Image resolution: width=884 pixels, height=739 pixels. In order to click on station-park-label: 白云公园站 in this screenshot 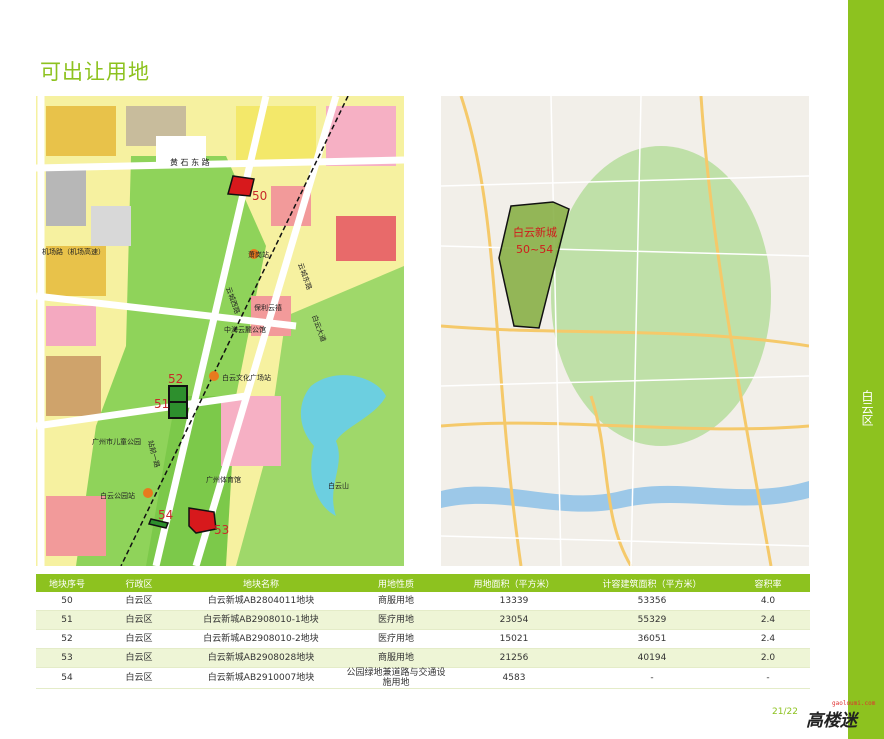, I will do `click(117, 495)`.